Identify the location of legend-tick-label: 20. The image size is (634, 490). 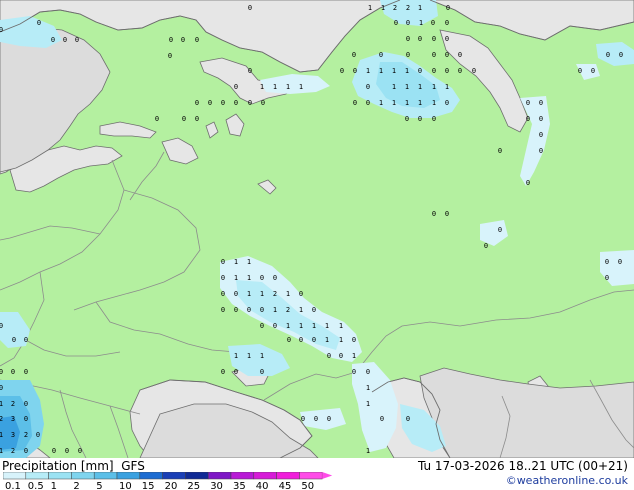
(171, 485).